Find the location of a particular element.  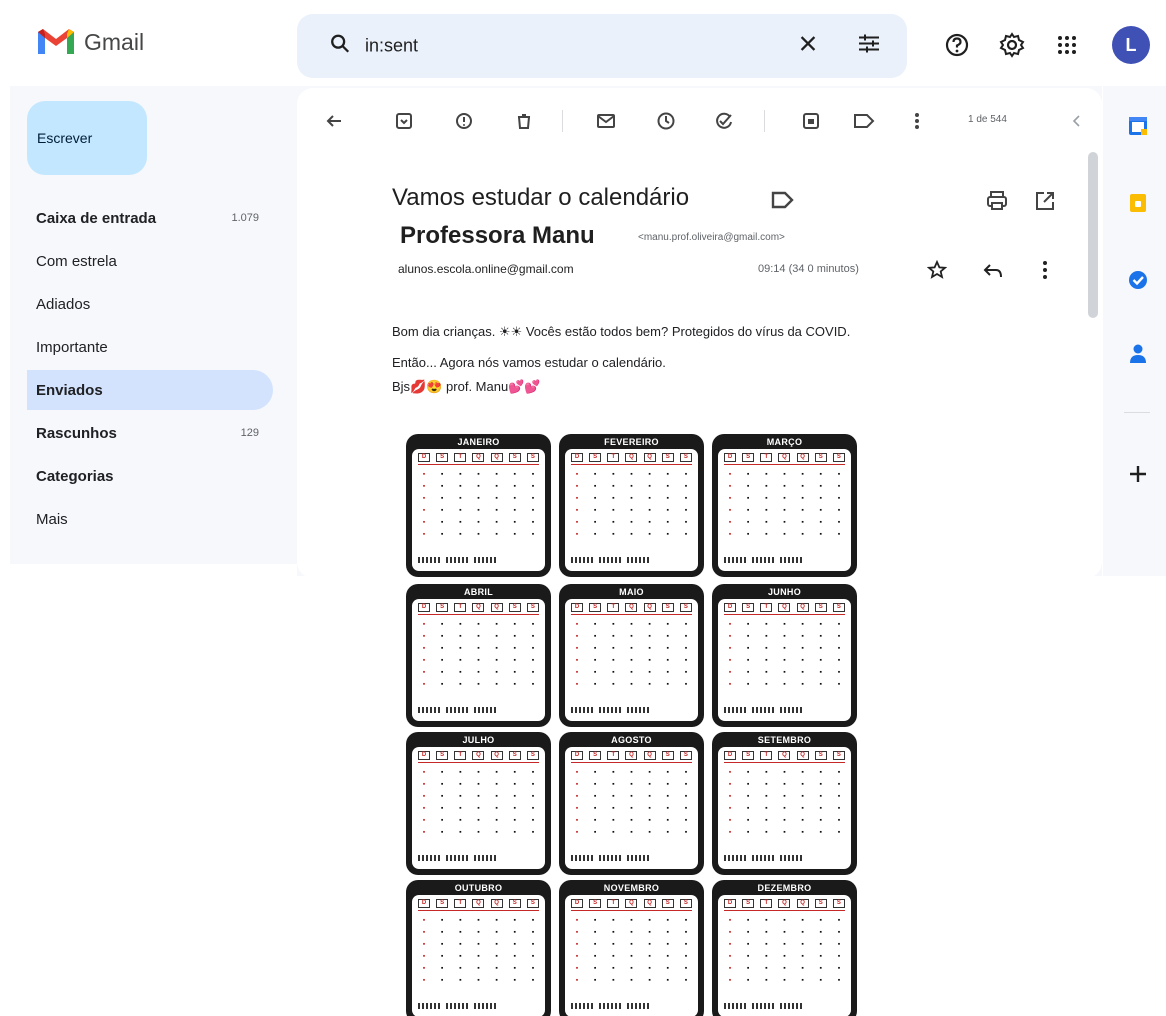

nav-item-important: Importante is located at coordinates (150, 347).